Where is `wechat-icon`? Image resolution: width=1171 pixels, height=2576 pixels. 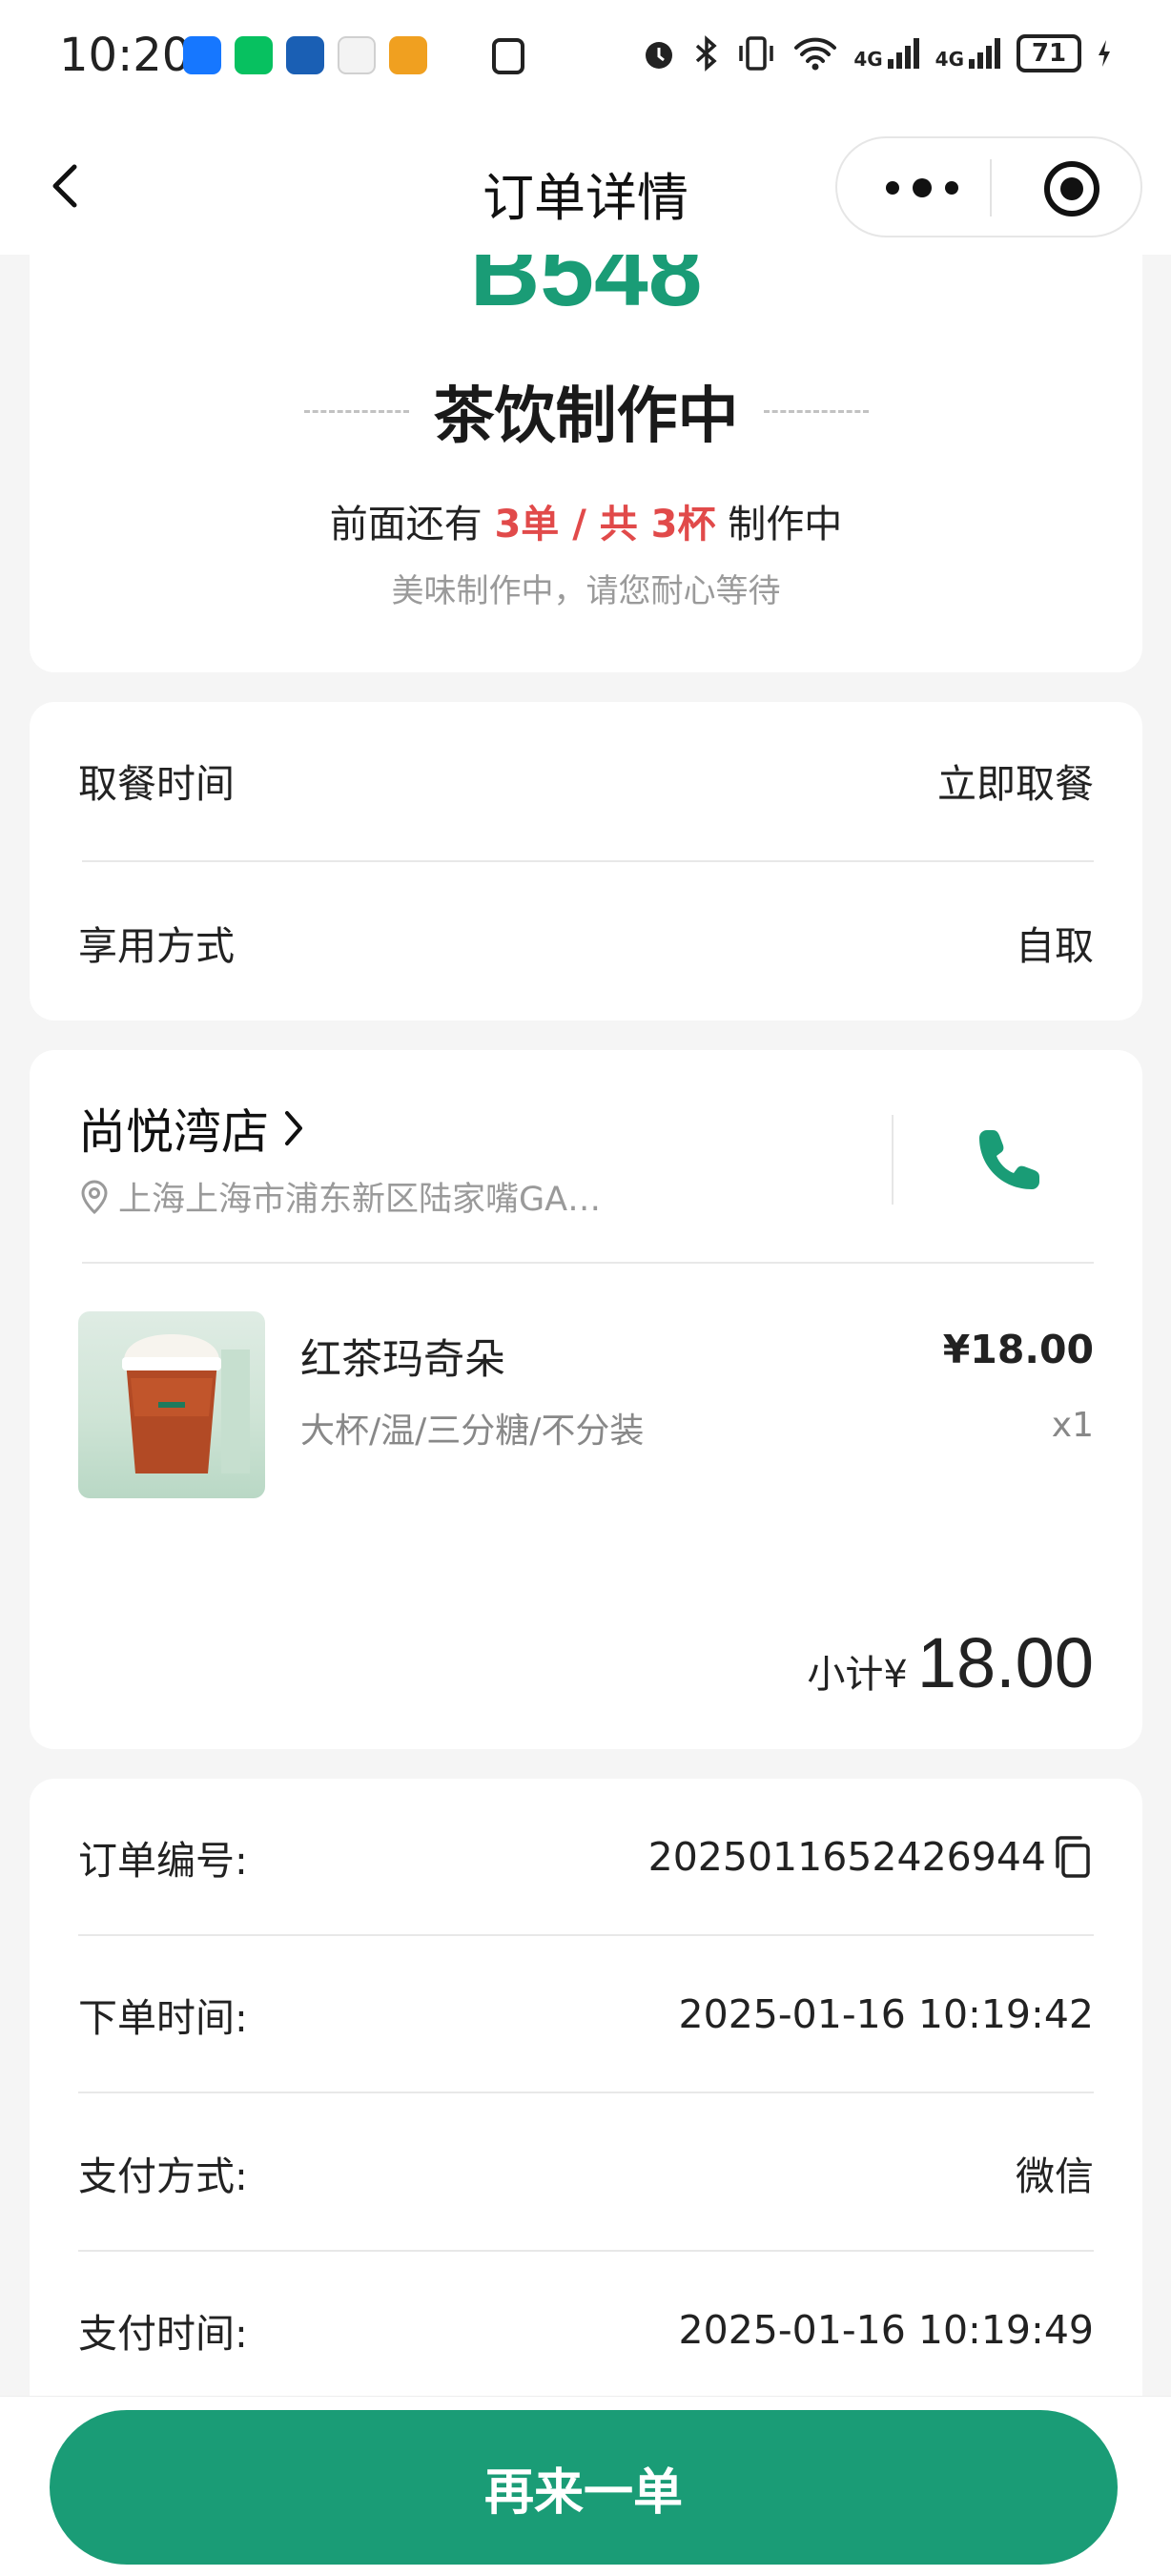
wechat-icon is located at coordinates (254, 55).